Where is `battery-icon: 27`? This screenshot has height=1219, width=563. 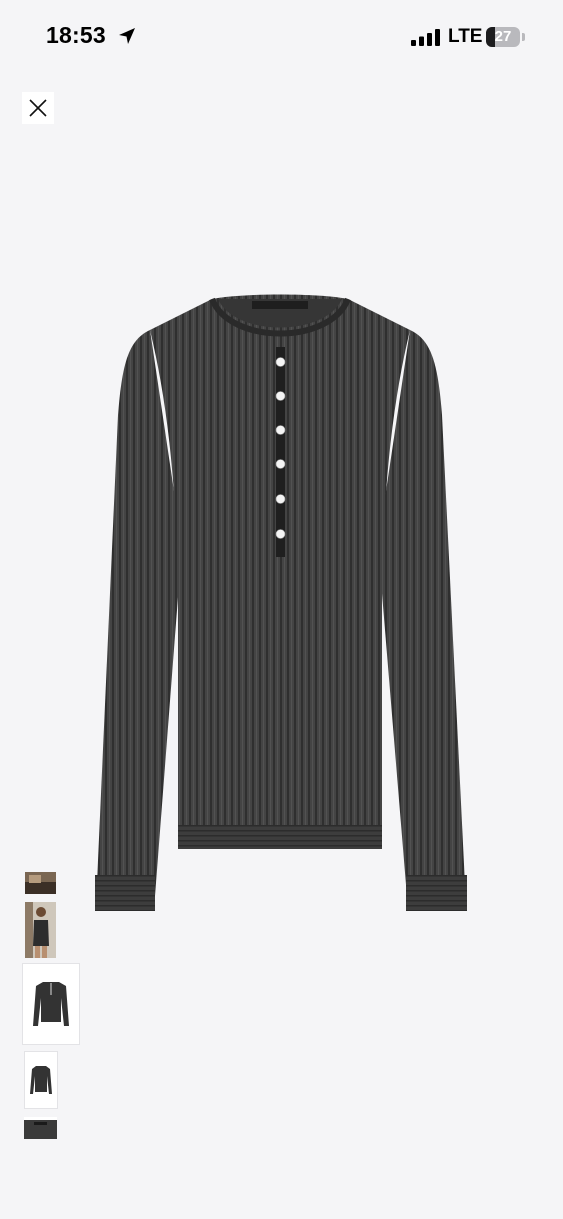
battery-icon: 27 is located at coordinates (503, 37).